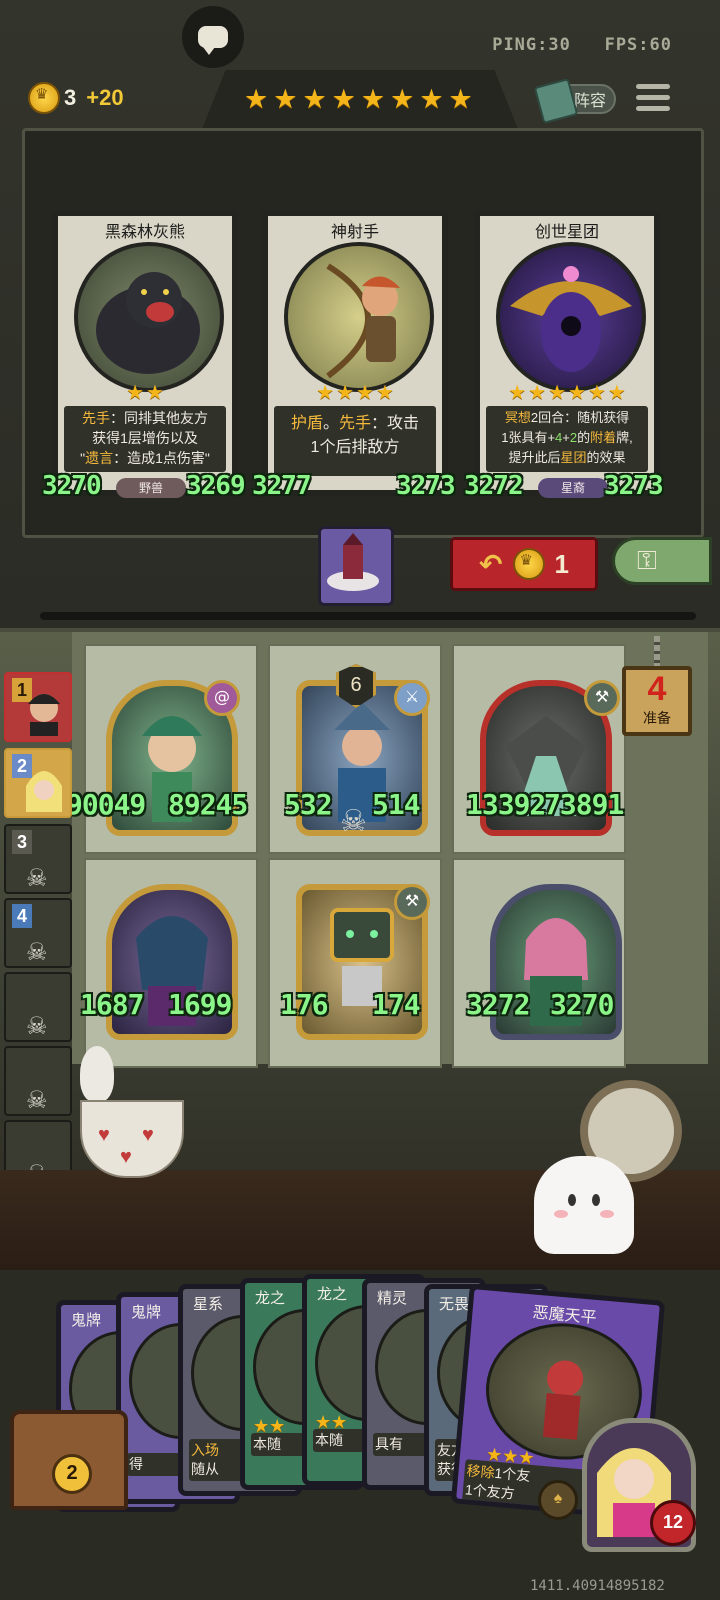 The height and width of the screenshot is (1600, 720). I want to click on gold-display: 3 +20, so click(76, 98).